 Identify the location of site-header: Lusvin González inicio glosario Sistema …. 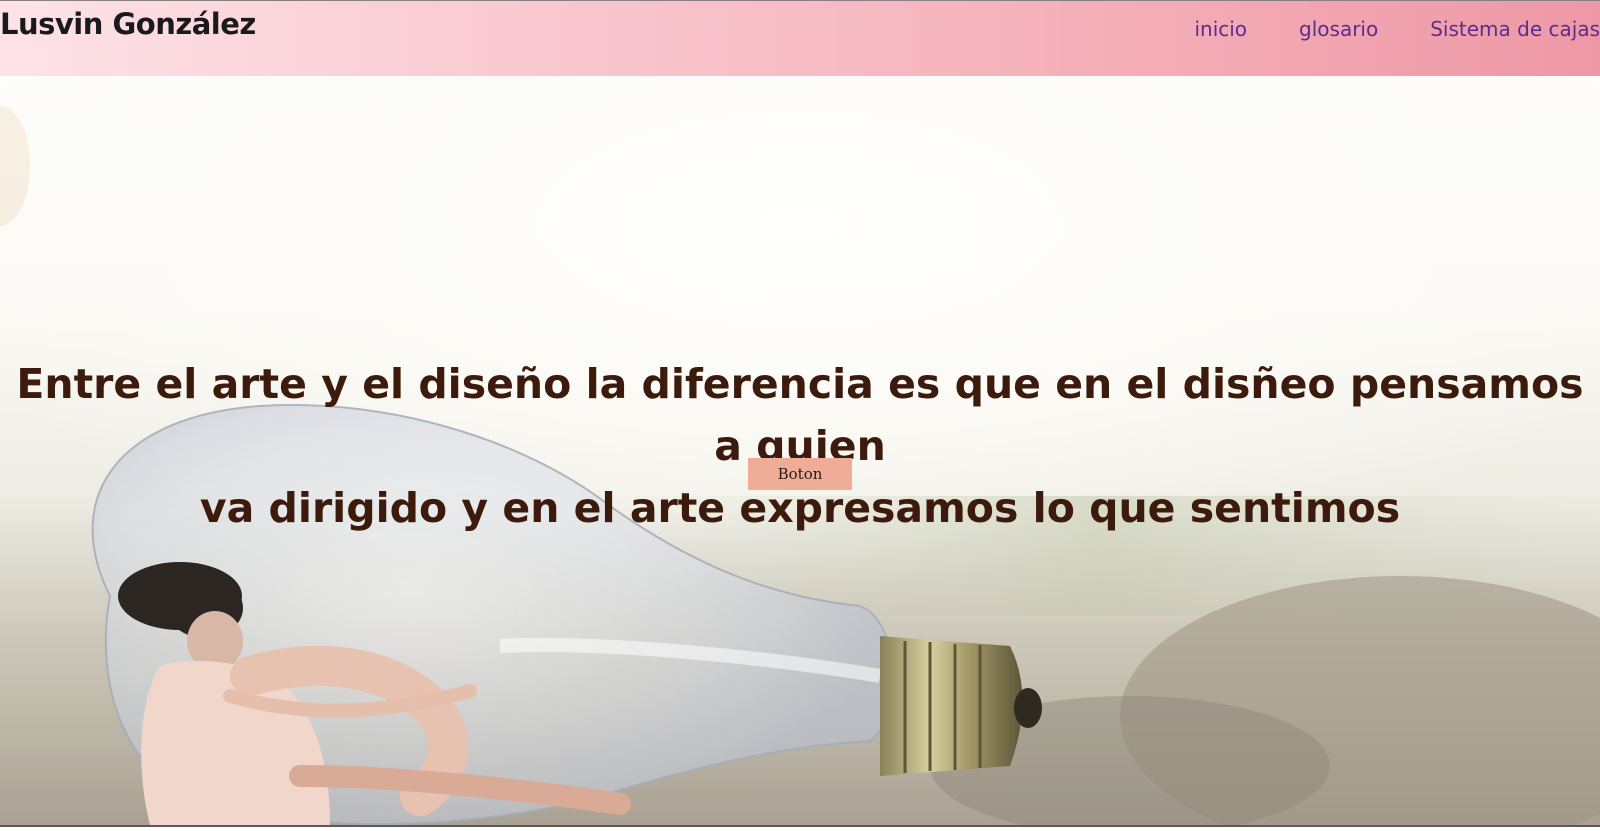
(800, 38).